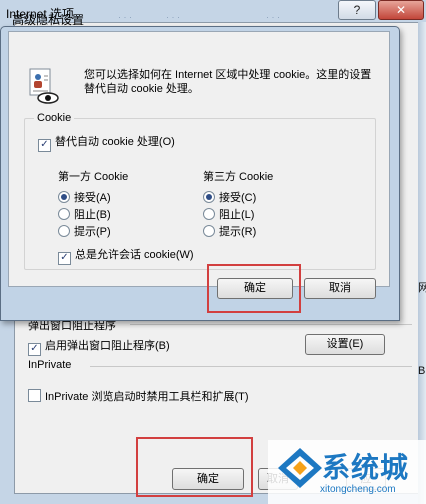  Describe the element at coordinates (173, 17) in the screenshot. I see `tab-ghost-2: · · ·` at that location.